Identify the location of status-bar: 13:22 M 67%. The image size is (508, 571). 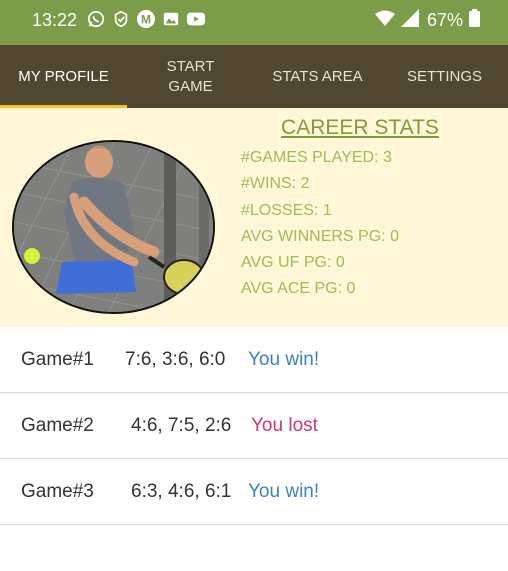
(254, 22).